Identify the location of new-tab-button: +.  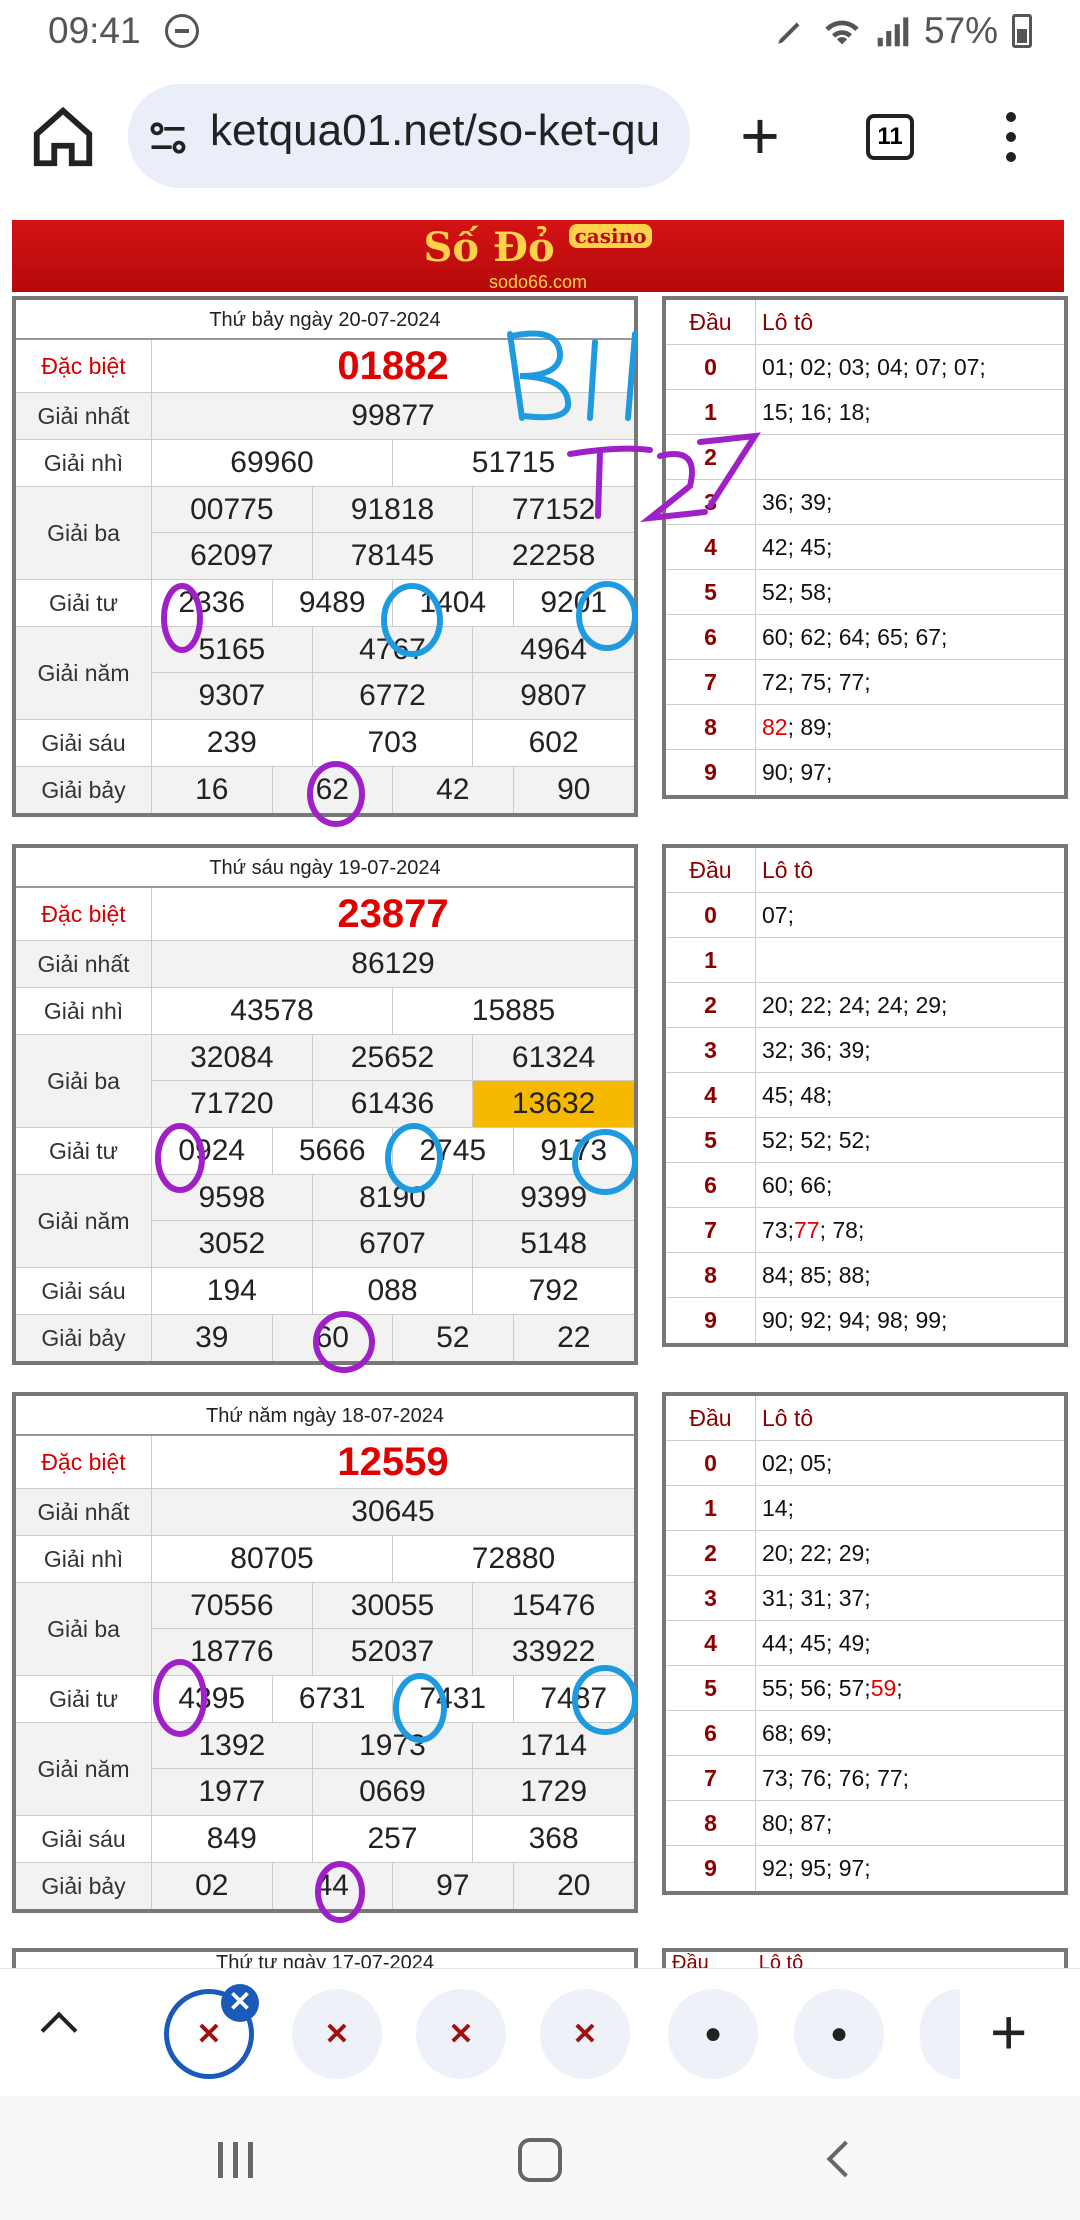
(760, 136).